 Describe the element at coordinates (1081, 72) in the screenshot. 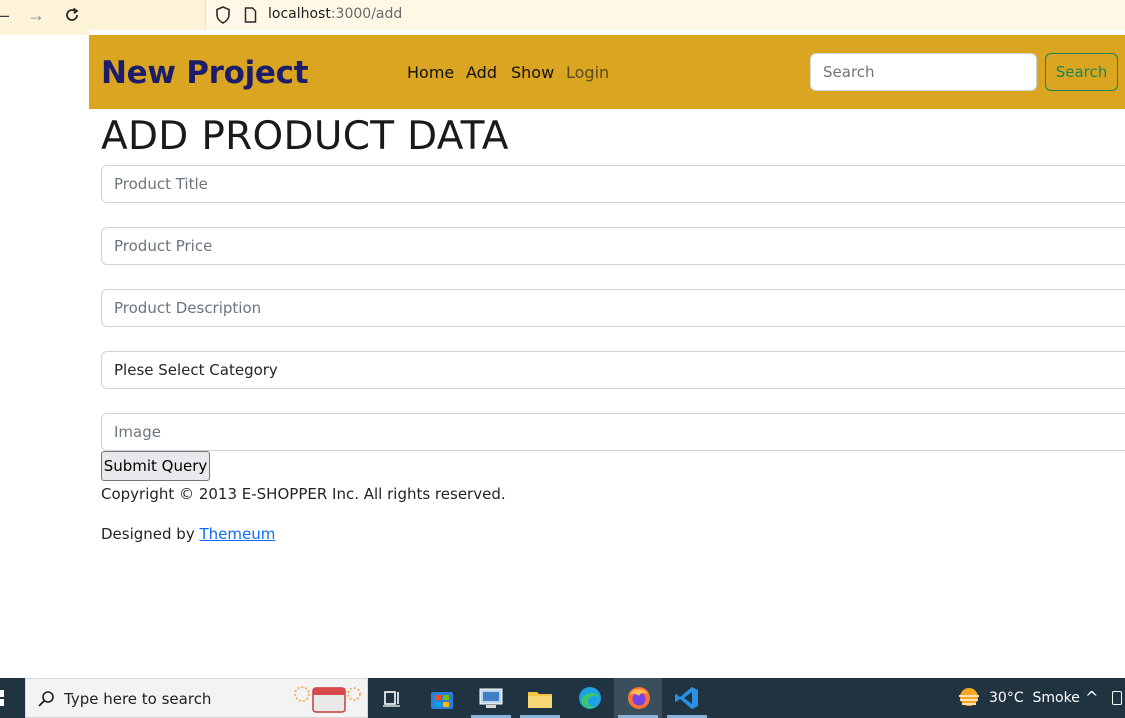

I see `search-button: Search` at that location.